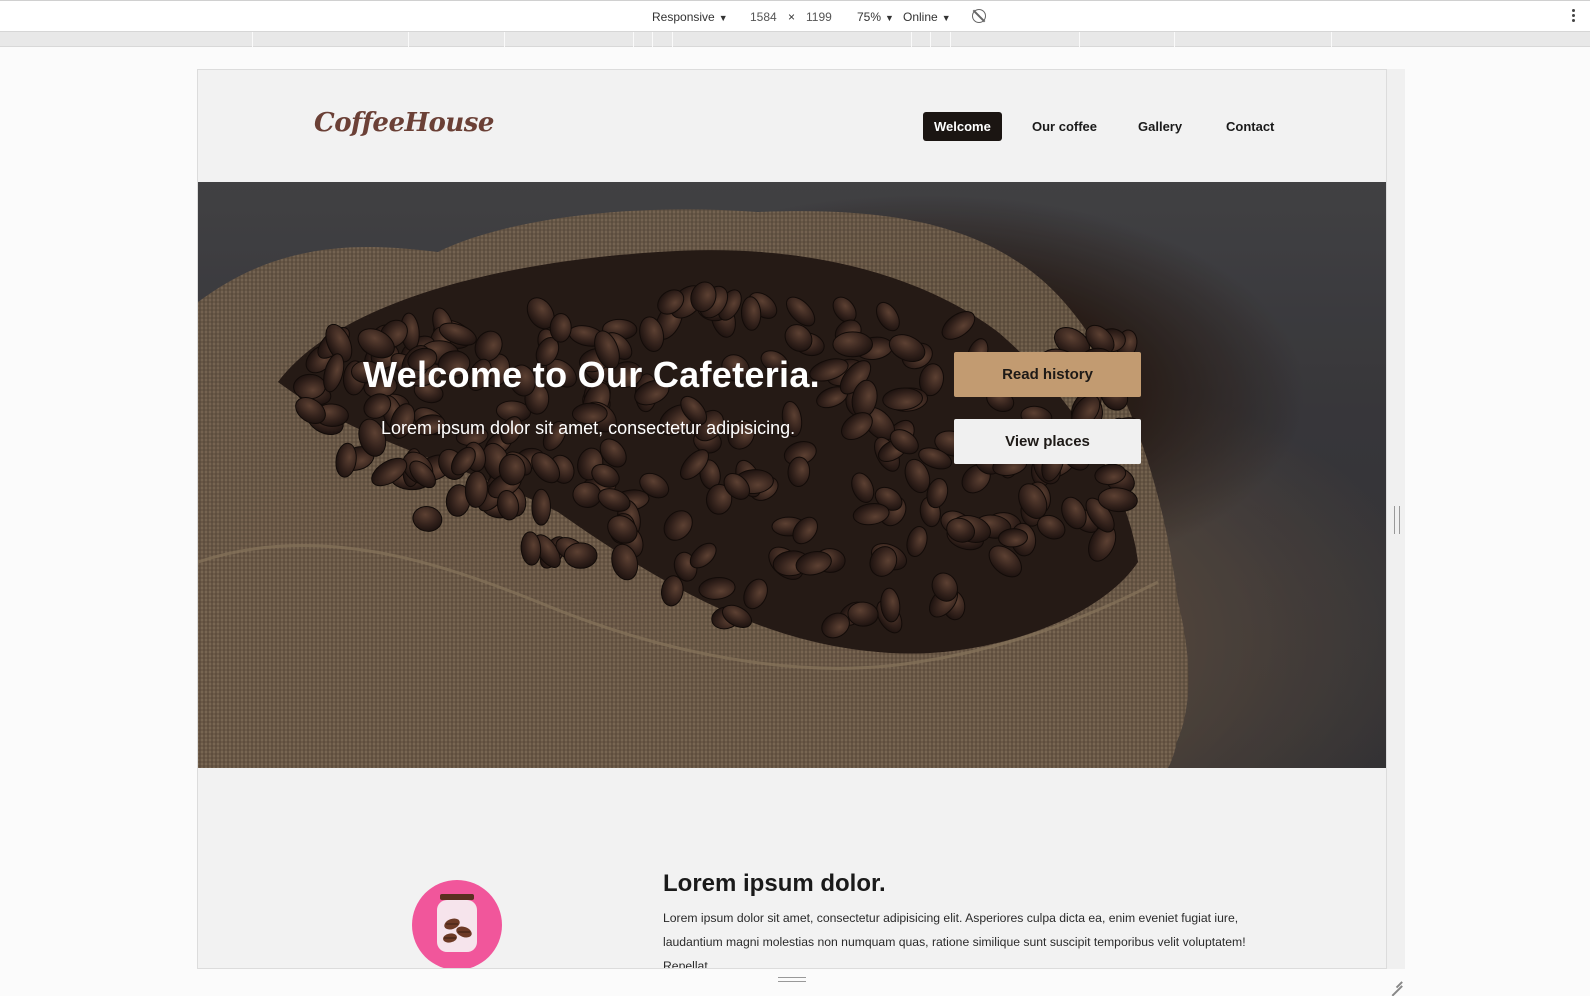  Describe the element at coordinates (457, 924) in the screenshot. I see `coffee-jar-icon` at that location.